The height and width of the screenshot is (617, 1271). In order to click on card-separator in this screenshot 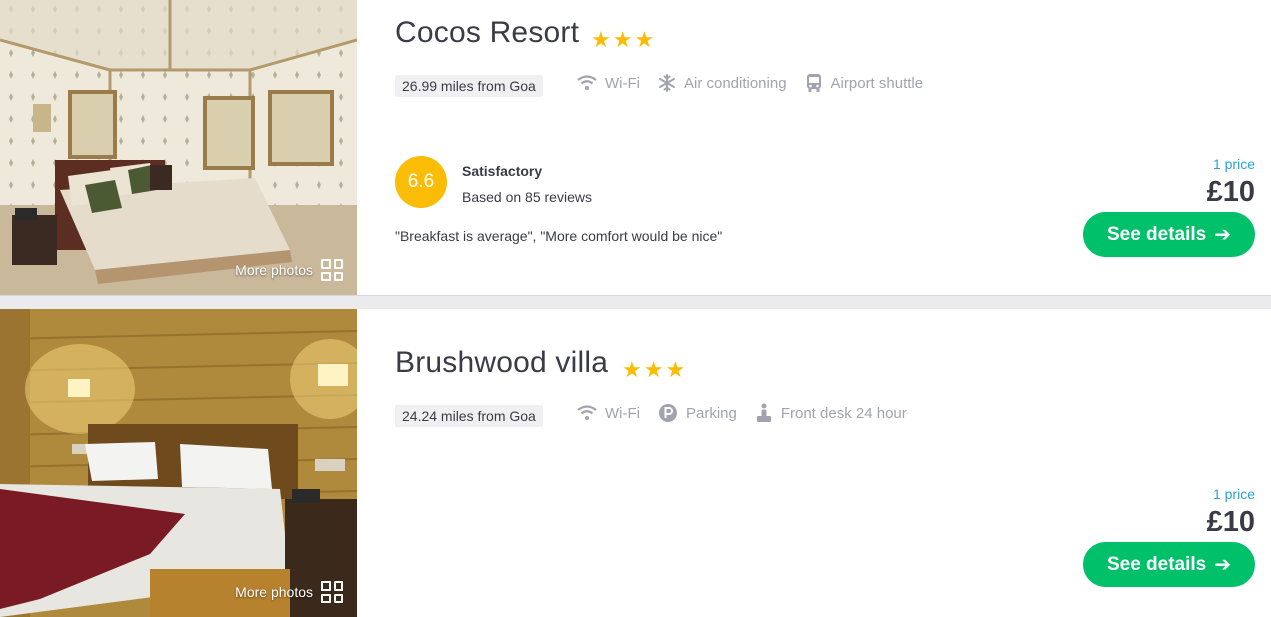, I will do `click(635, 302)`.